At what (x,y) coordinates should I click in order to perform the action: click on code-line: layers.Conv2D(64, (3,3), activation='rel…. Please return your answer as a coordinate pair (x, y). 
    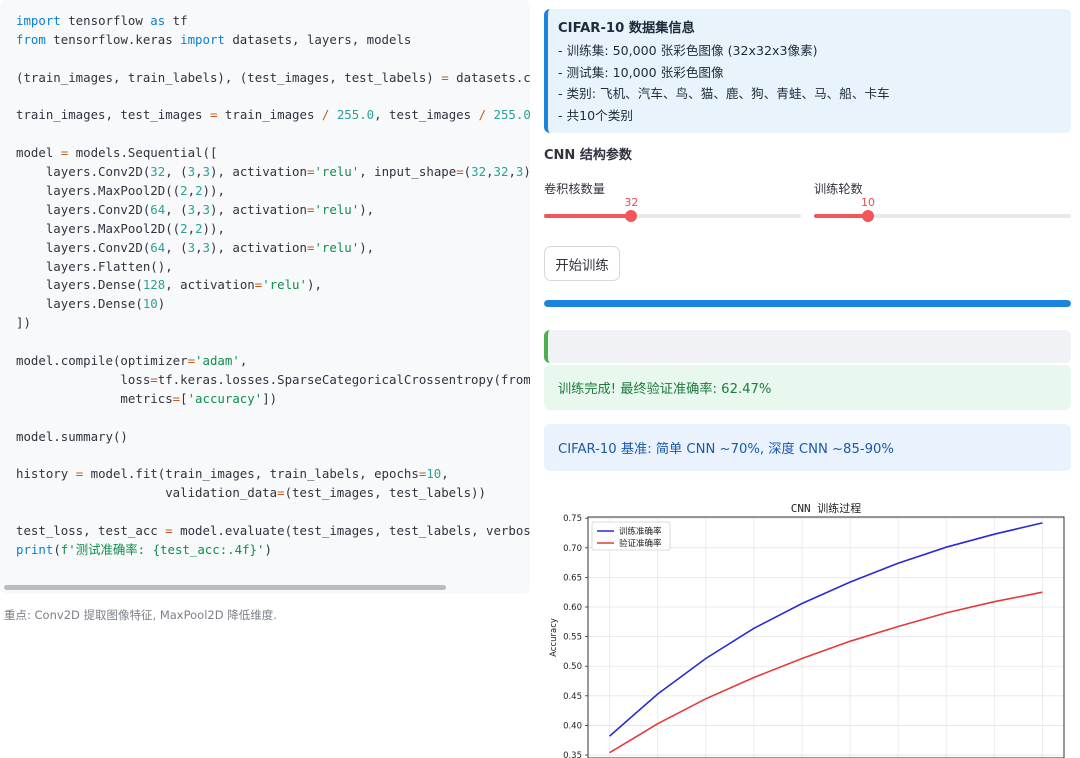
    Looking at the image, I should click on (273, 210).